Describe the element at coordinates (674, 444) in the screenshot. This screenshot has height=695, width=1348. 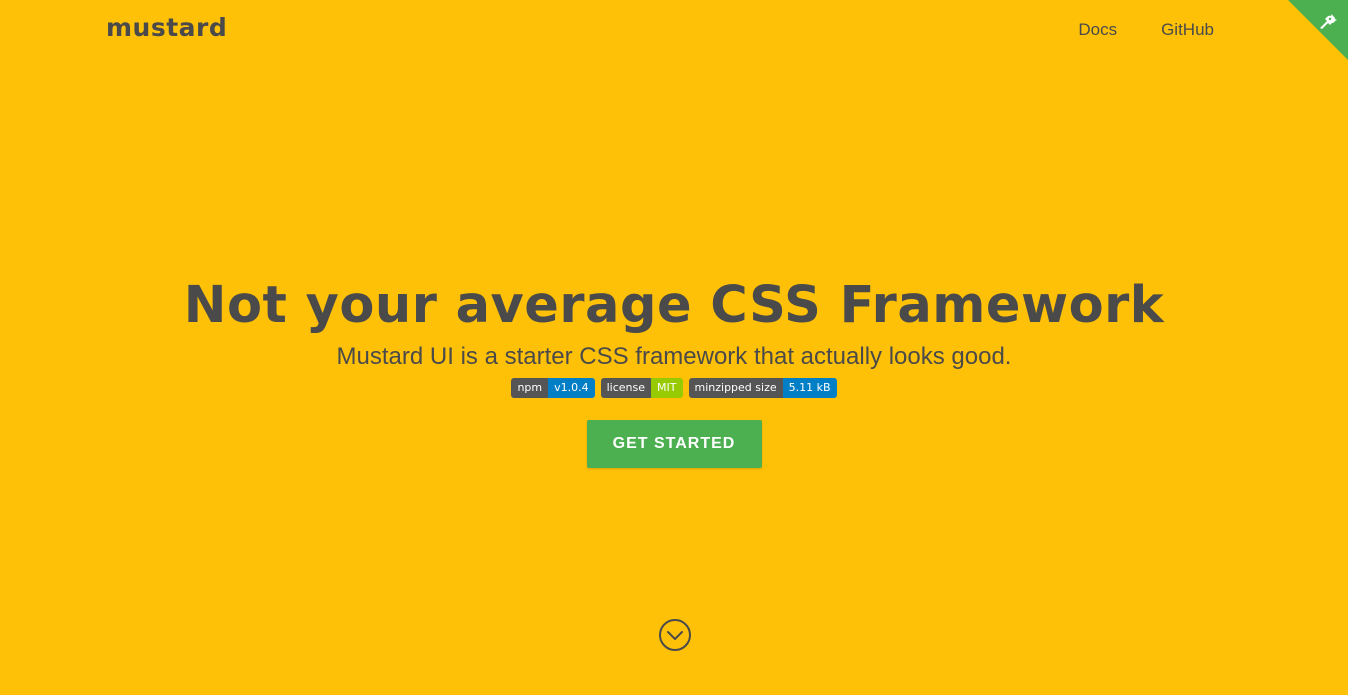
I see `get-started-button: GET STARTED` at that location.